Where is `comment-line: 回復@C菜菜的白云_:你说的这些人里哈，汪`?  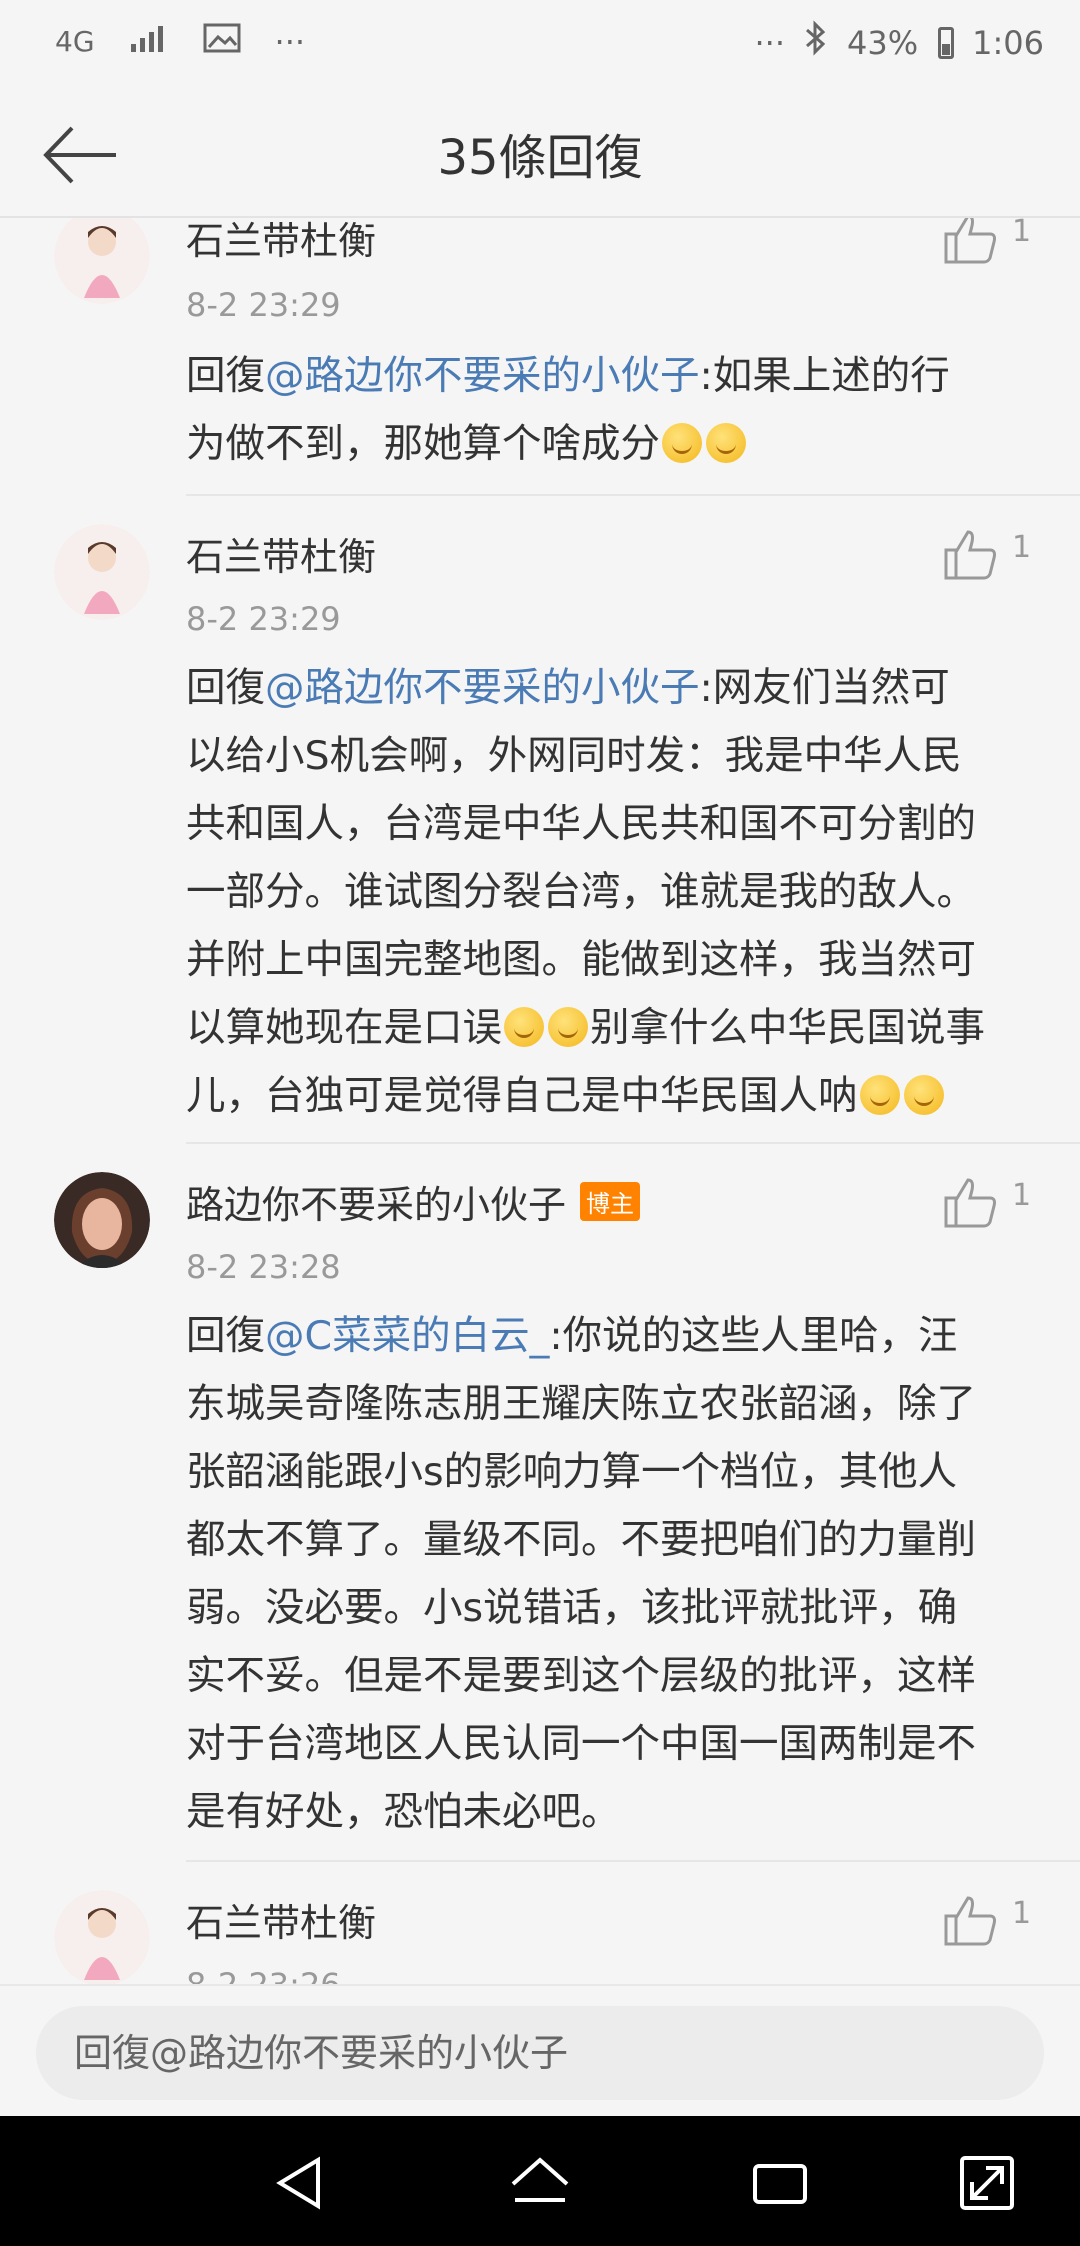
comment-line: 回復@C菜菜的白云_:你说的这些人里哈，汪 is located at coordinates (572, 1336).